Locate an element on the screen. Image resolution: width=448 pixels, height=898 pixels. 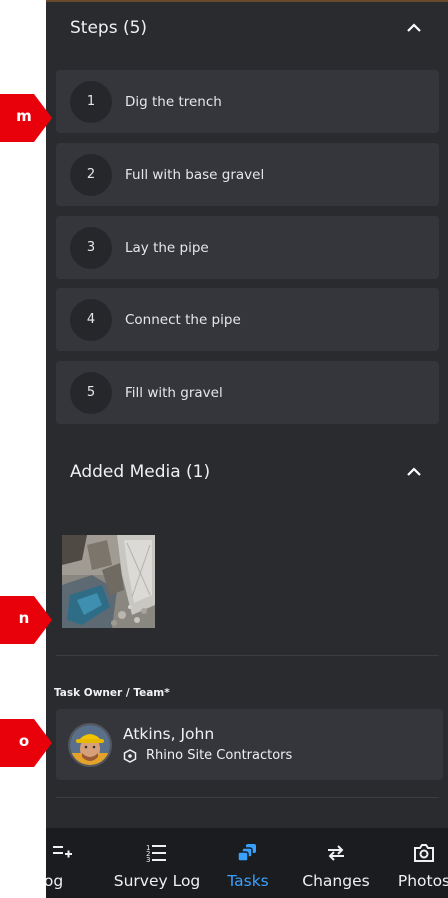
owner-team-label: Rhino Site Contractors is located at coordinates (219, 755).